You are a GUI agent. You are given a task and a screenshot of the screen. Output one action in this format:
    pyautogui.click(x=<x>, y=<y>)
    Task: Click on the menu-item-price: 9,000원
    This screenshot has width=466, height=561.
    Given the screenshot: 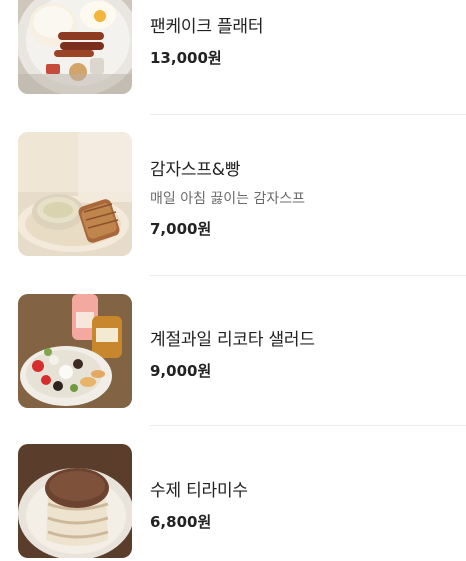 What is the action you would take?
    pyautogui.click(x=181, y=371)
    